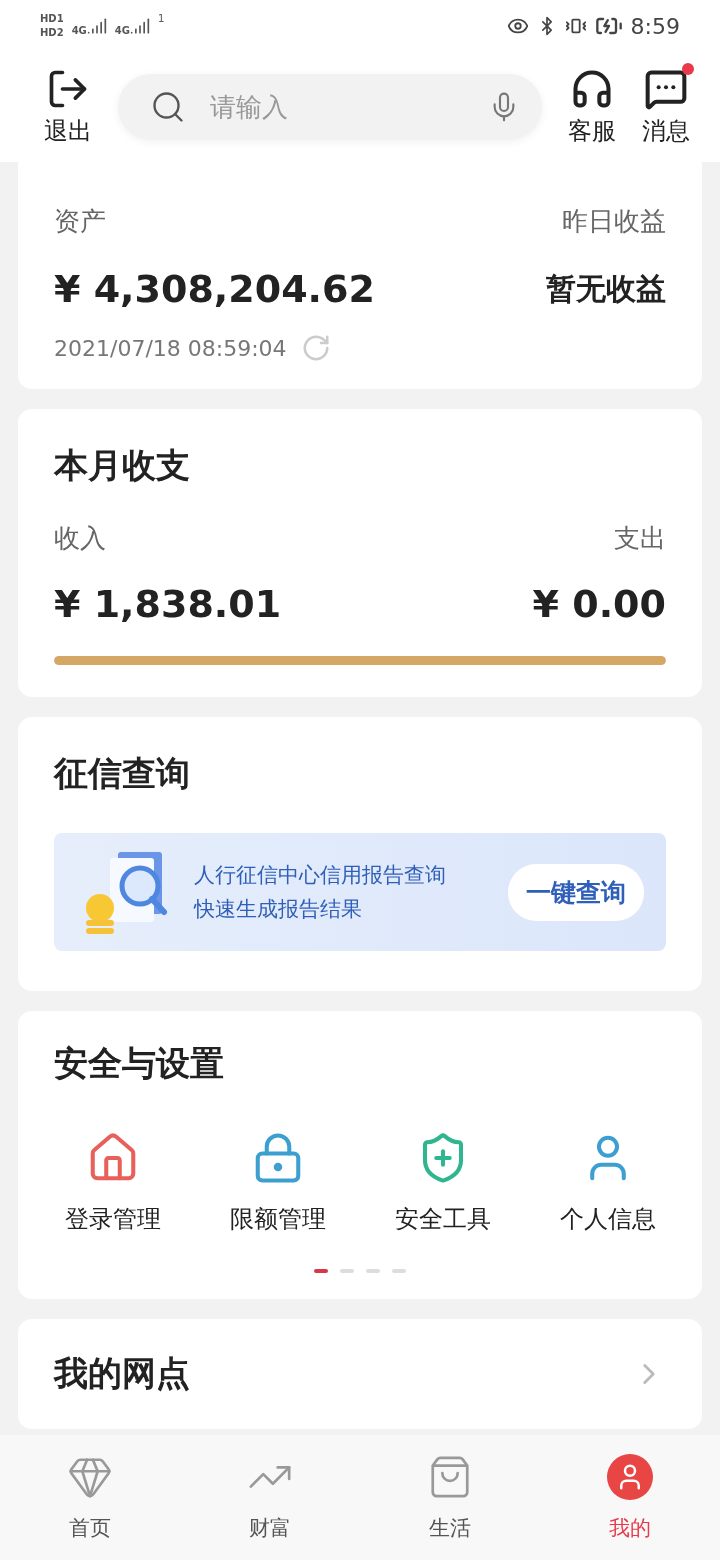 The image size is (720, 1560). What do you see at coordinates (214, 289) in the screenshot?
I see `asset-value: ¥ 4,308,204.62` at bounding box center [214, 289].